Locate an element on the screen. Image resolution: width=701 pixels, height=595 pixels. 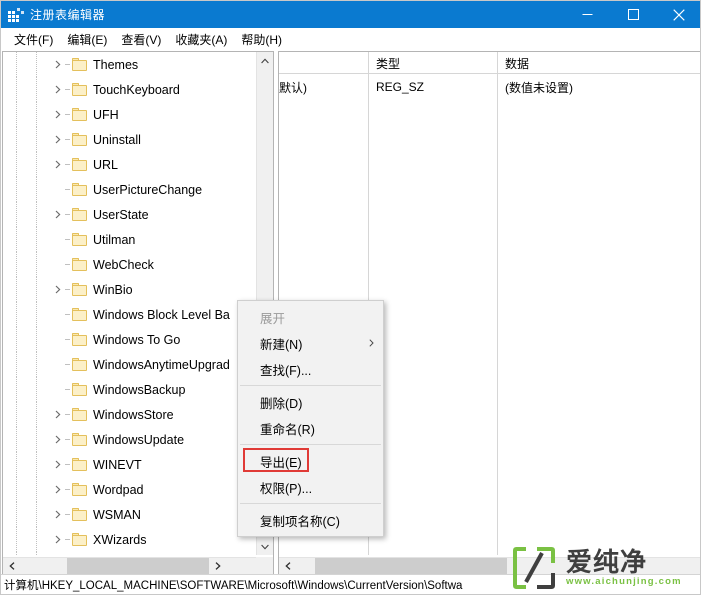
tree-hscroll-thumb is located at coordinates (138, 566).